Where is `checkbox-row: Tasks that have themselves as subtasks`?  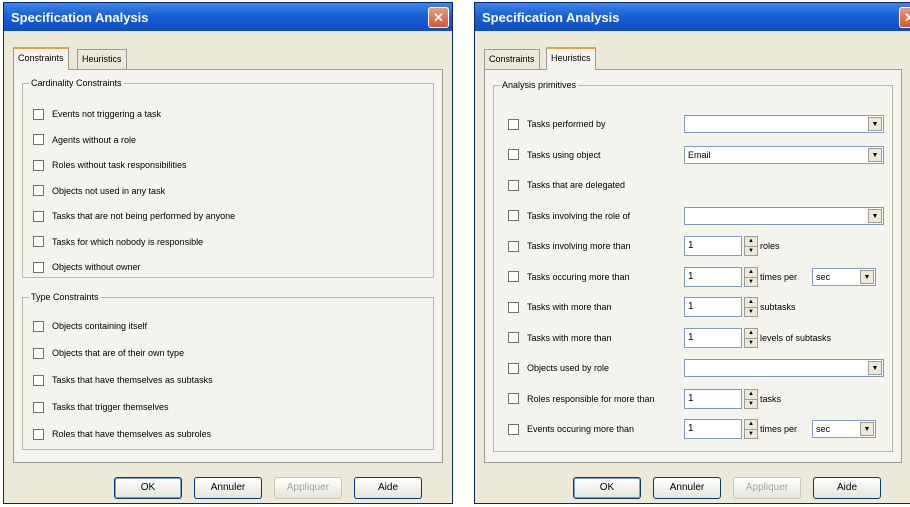 checkbox-row: Tasks that have themselves as subtasks is located at coordinates (123, 380).